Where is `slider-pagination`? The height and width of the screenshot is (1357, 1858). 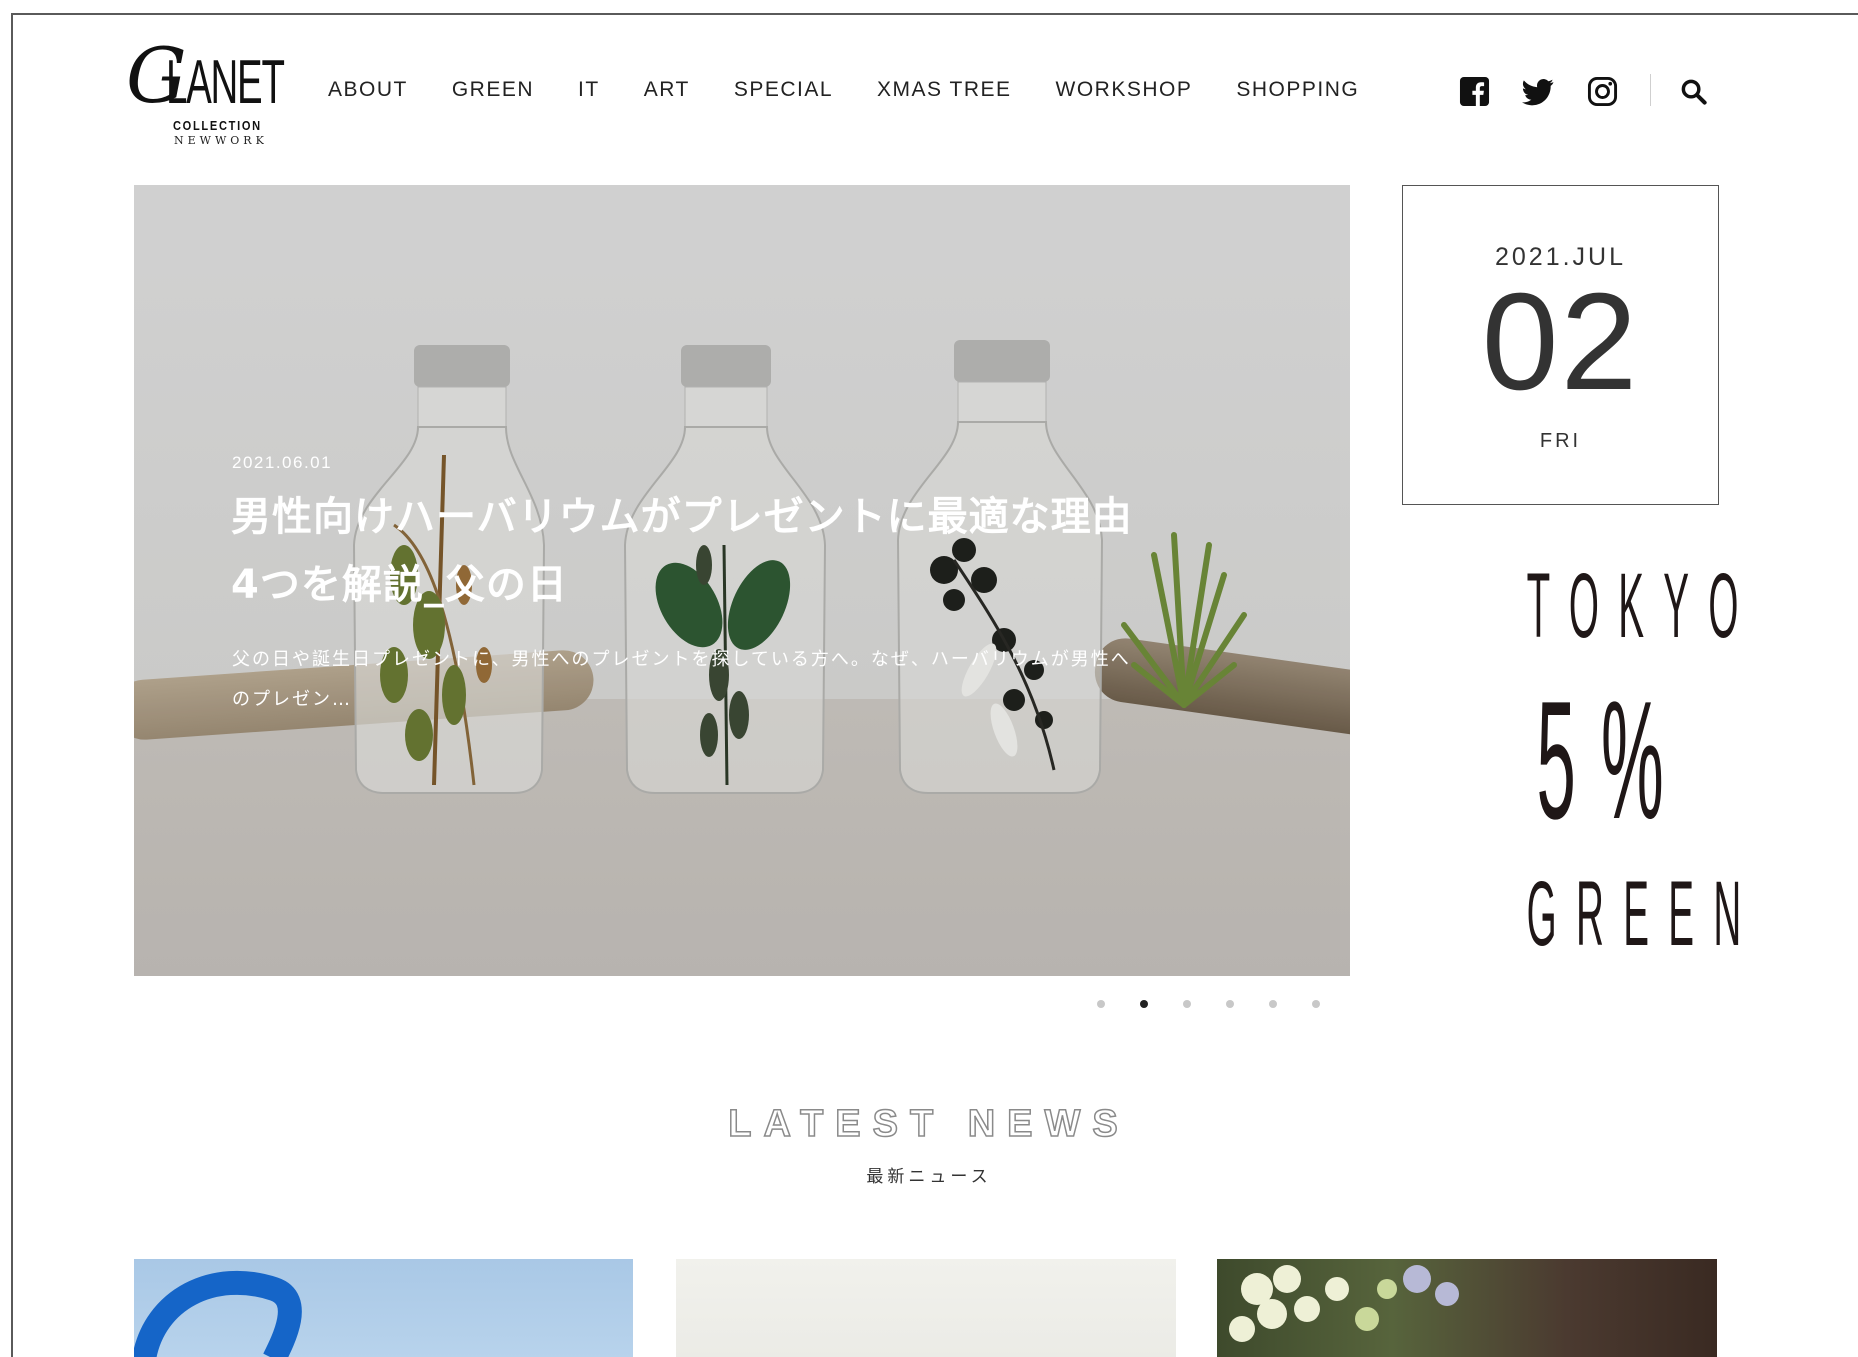
slider-pagination is located at coordinates (1226, 1004).